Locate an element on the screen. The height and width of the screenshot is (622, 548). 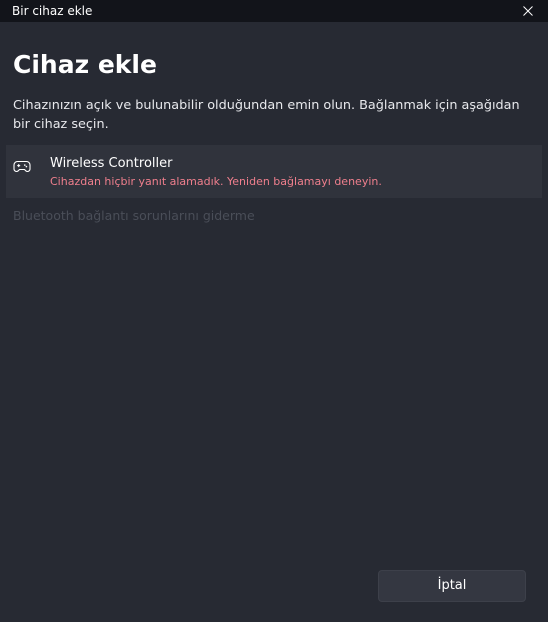
bluetooth-troubleshoot-link: Bluetooth bağlantı sorunlarını giderme is located at coordinates (134, 216).